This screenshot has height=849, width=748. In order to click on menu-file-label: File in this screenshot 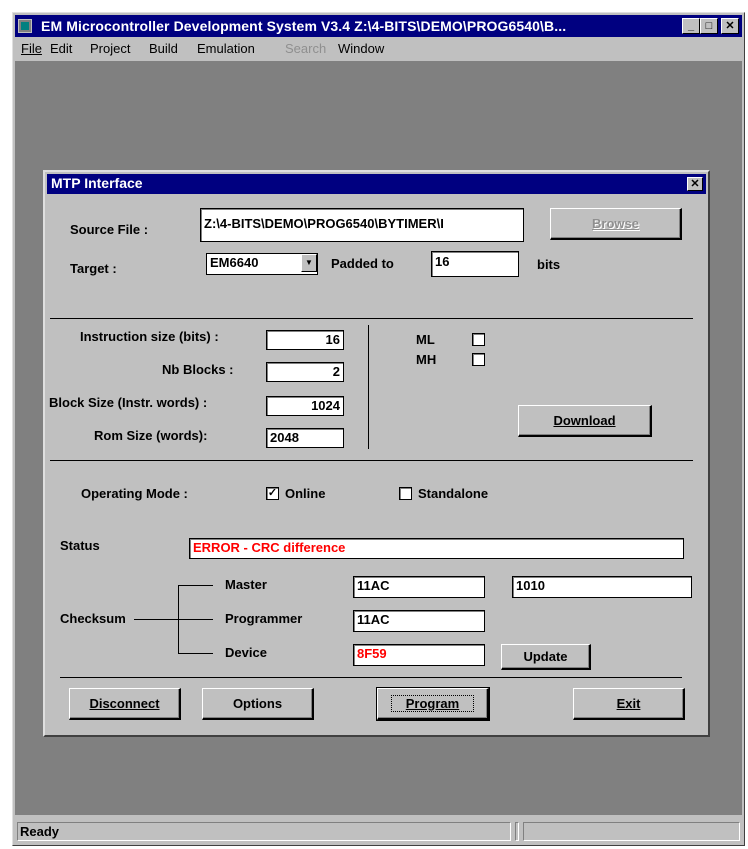, I will do `click(31, 48)`.